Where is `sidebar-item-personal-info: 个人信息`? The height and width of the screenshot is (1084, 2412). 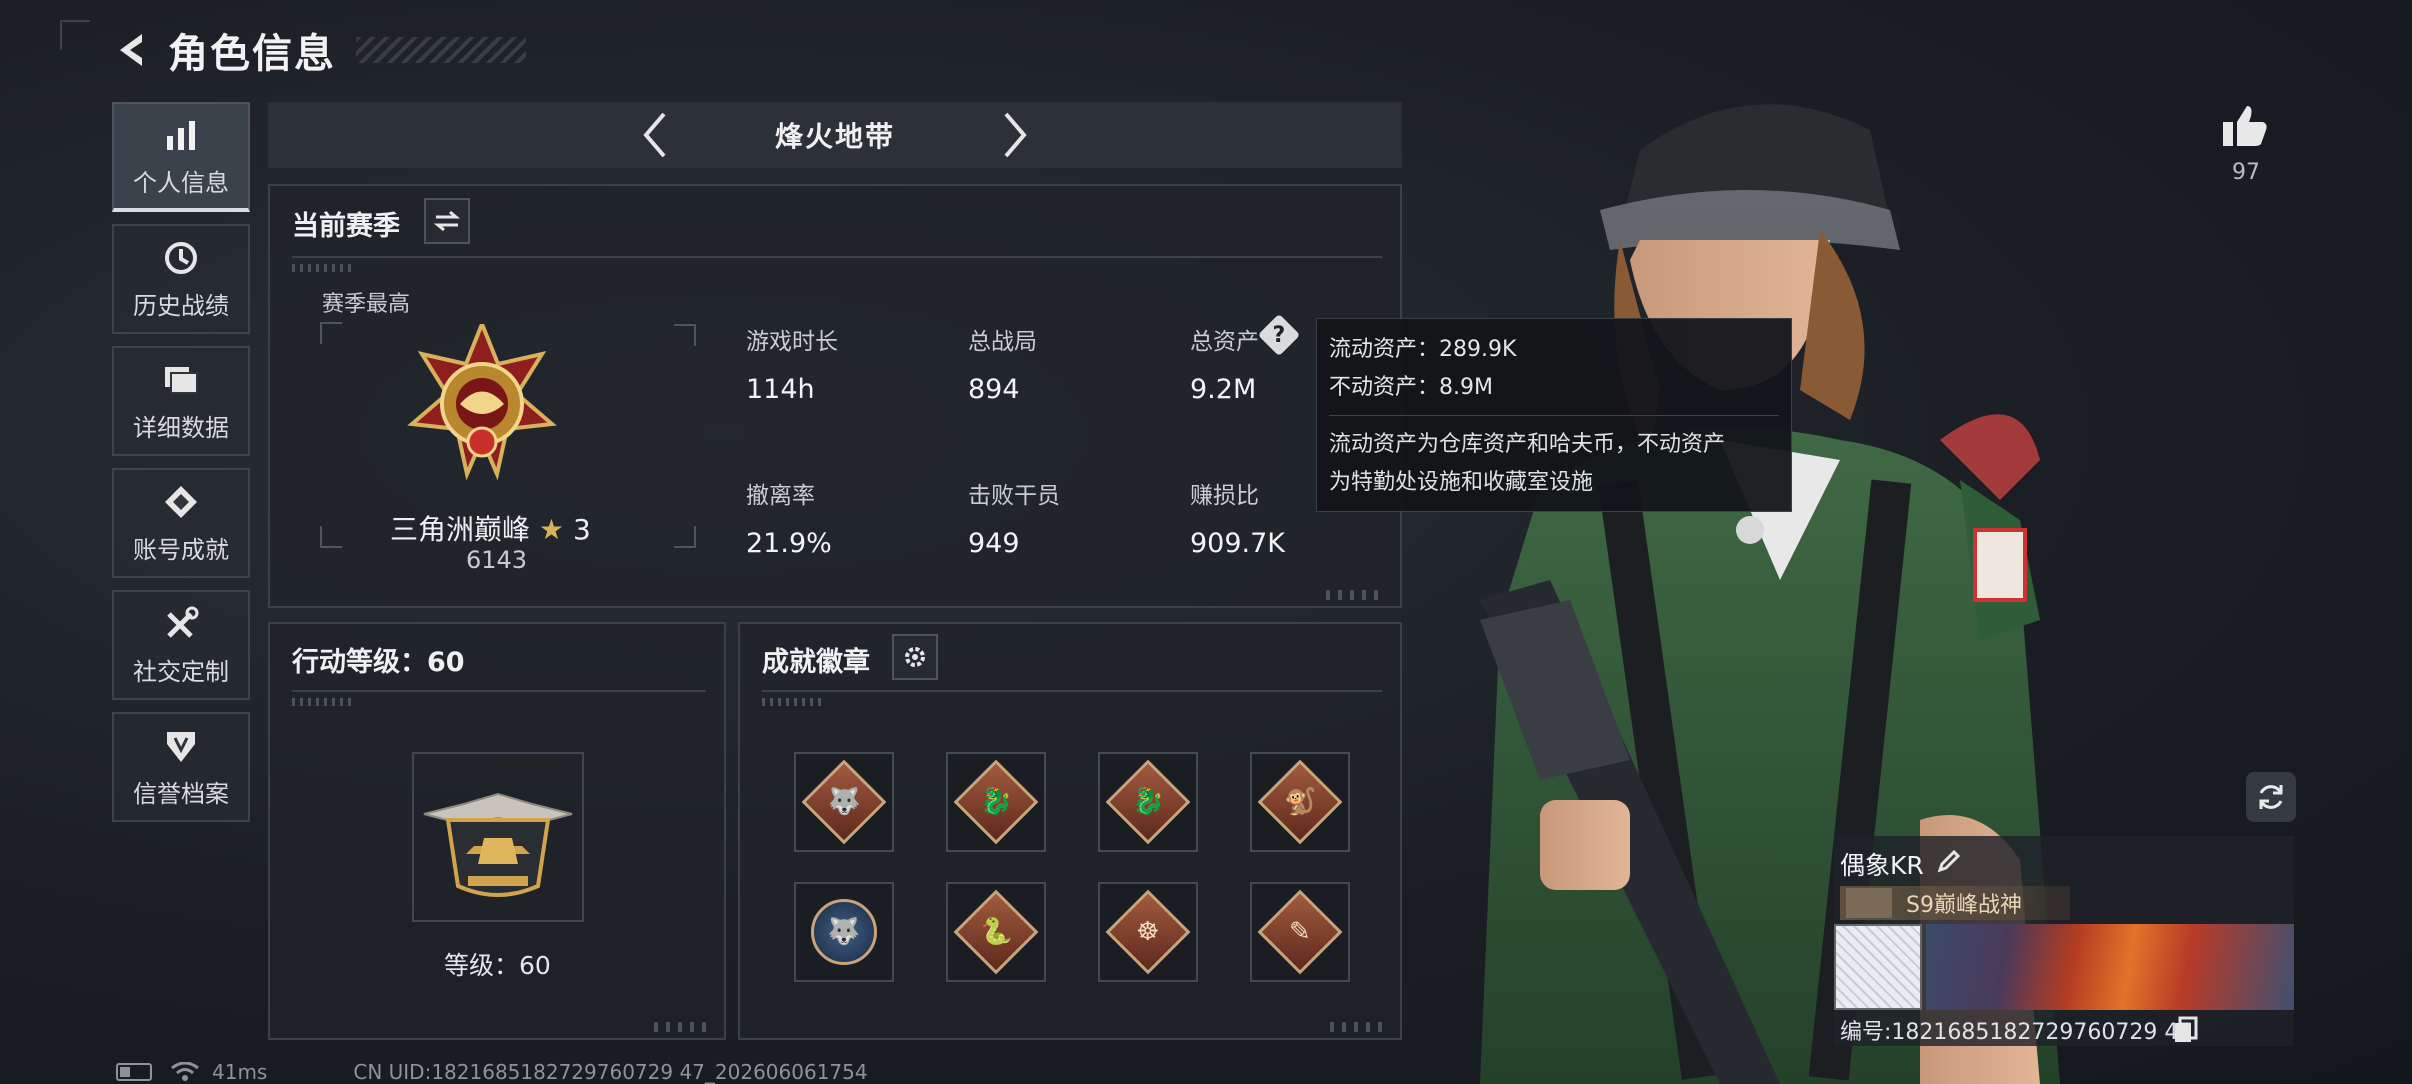 sidebar-item-personal-info: 个人信息 is located at coordinates (181, 157).